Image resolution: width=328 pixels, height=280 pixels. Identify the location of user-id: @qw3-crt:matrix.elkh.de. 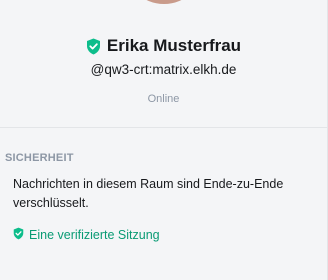
(163, 69).